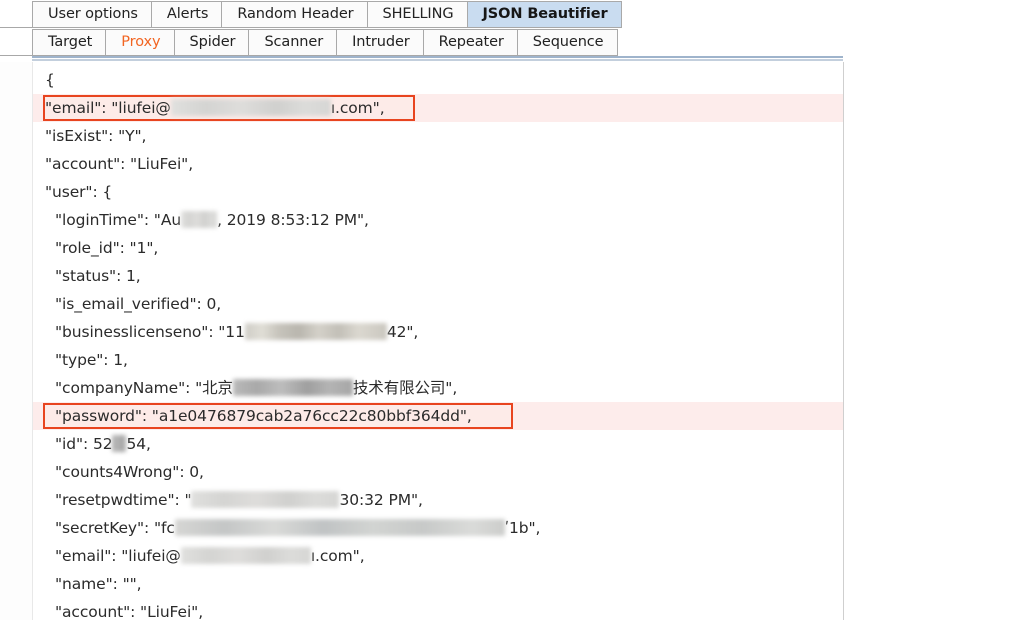  Describe the element at coordinates (92, 14) in the screenshot. I see `tab-user-options: User options` at that location.